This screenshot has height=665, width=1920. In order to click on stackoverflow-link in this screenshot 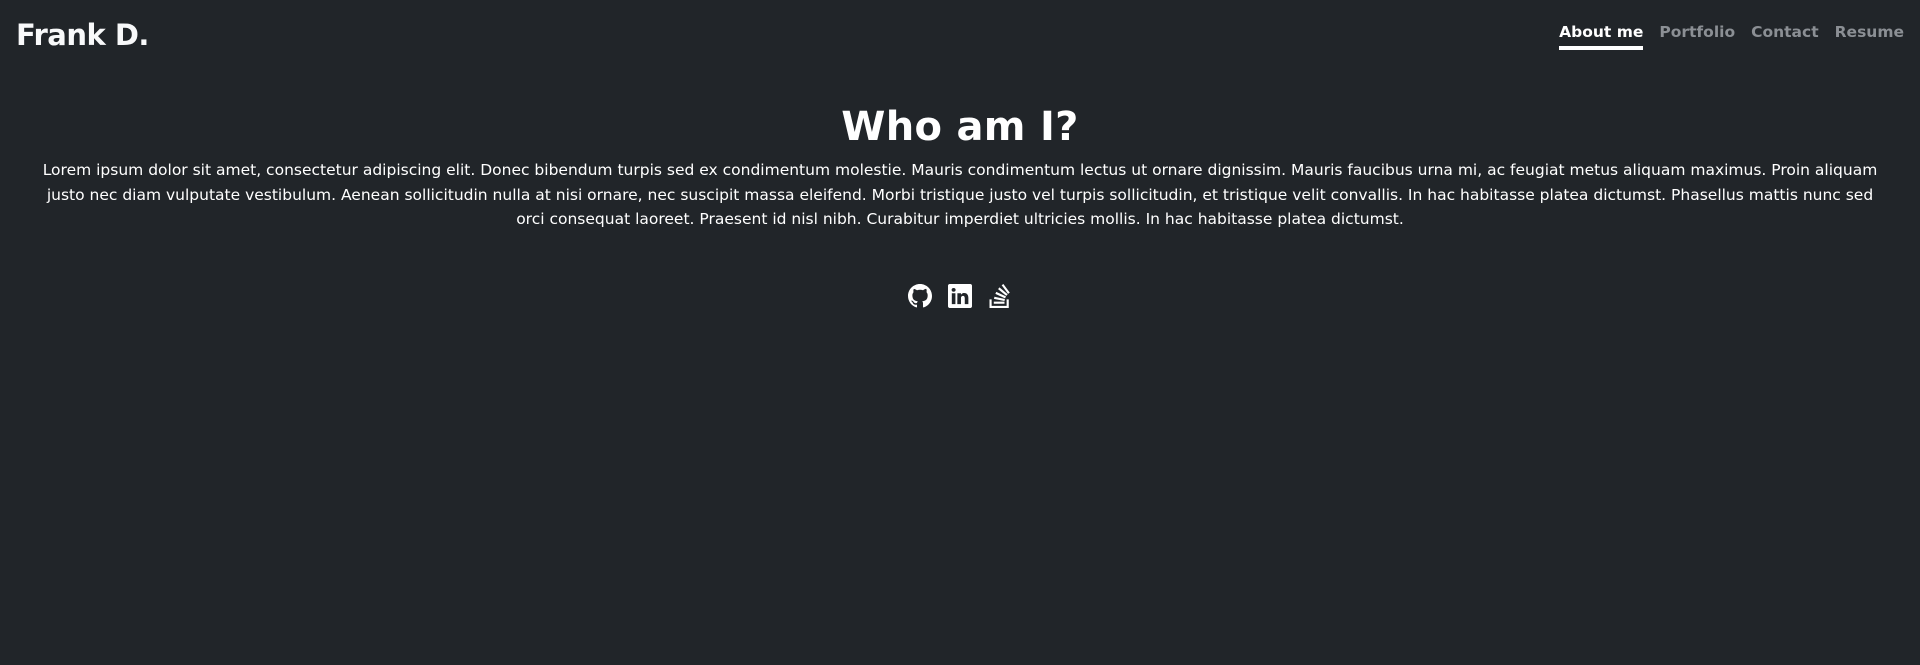, I will do `click(1000, 295)`.